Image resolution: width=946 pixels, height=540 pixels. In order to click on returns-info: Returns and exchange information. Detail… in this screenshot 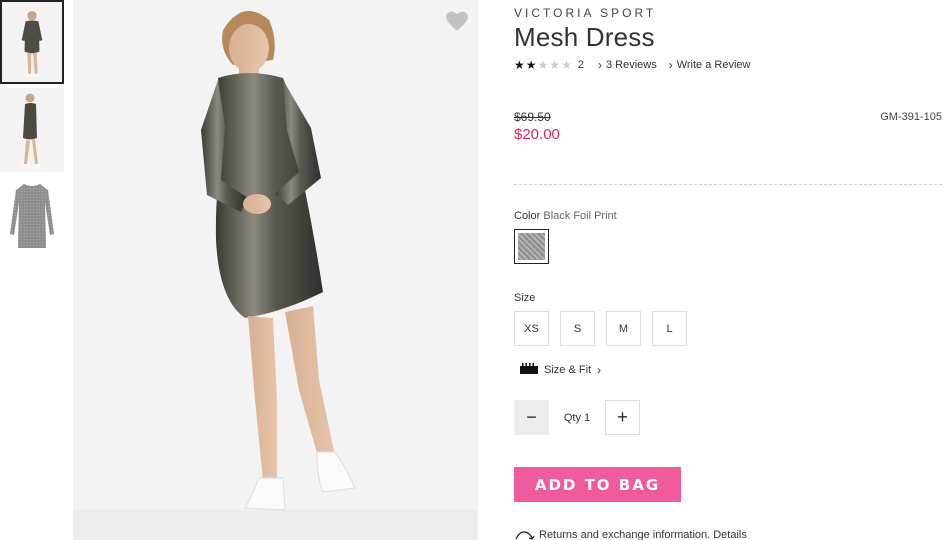, I will do `click(630, 534)`.